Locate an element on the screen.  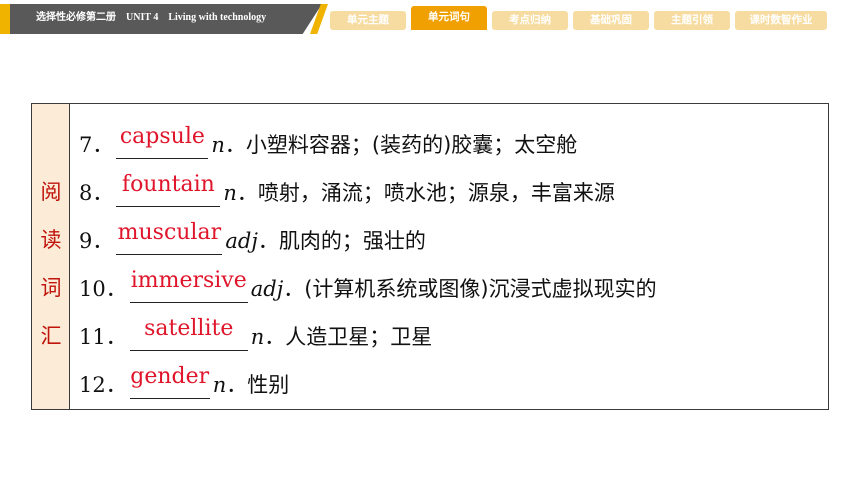
answer-text: fountain is located at coordinates (168, 184).